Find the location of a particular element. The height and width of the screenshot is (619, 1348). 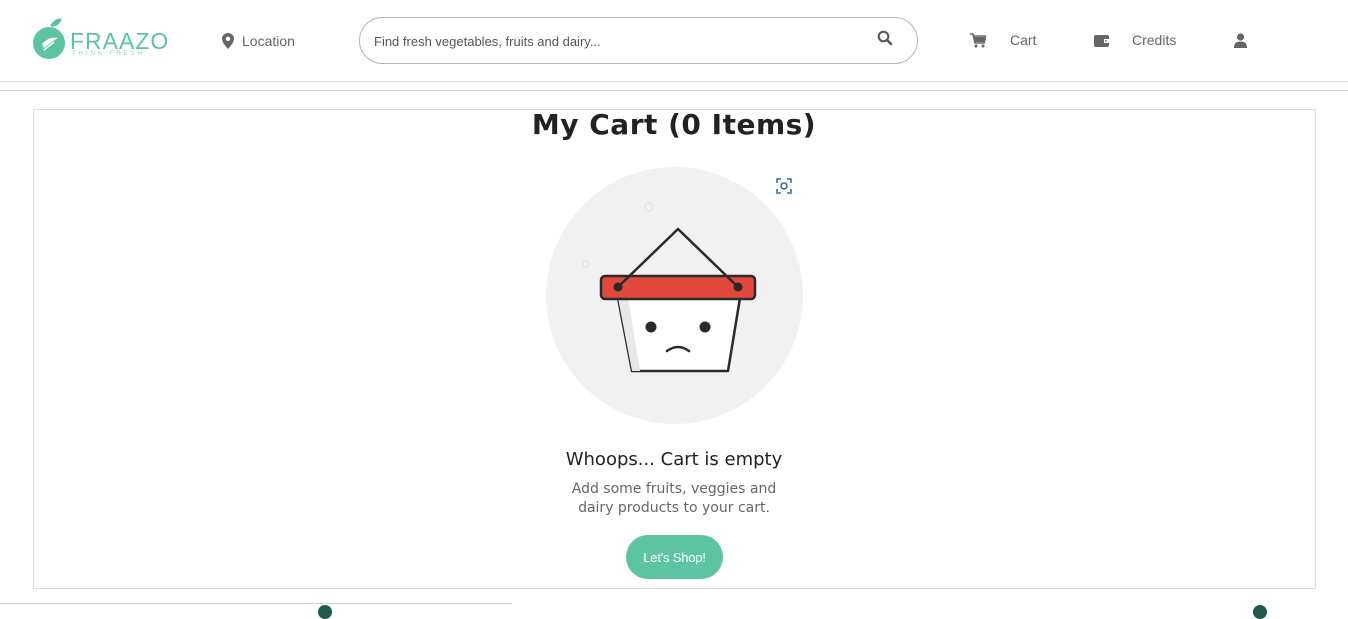

leaf-logo-icon is located at coordinates (49, 38).